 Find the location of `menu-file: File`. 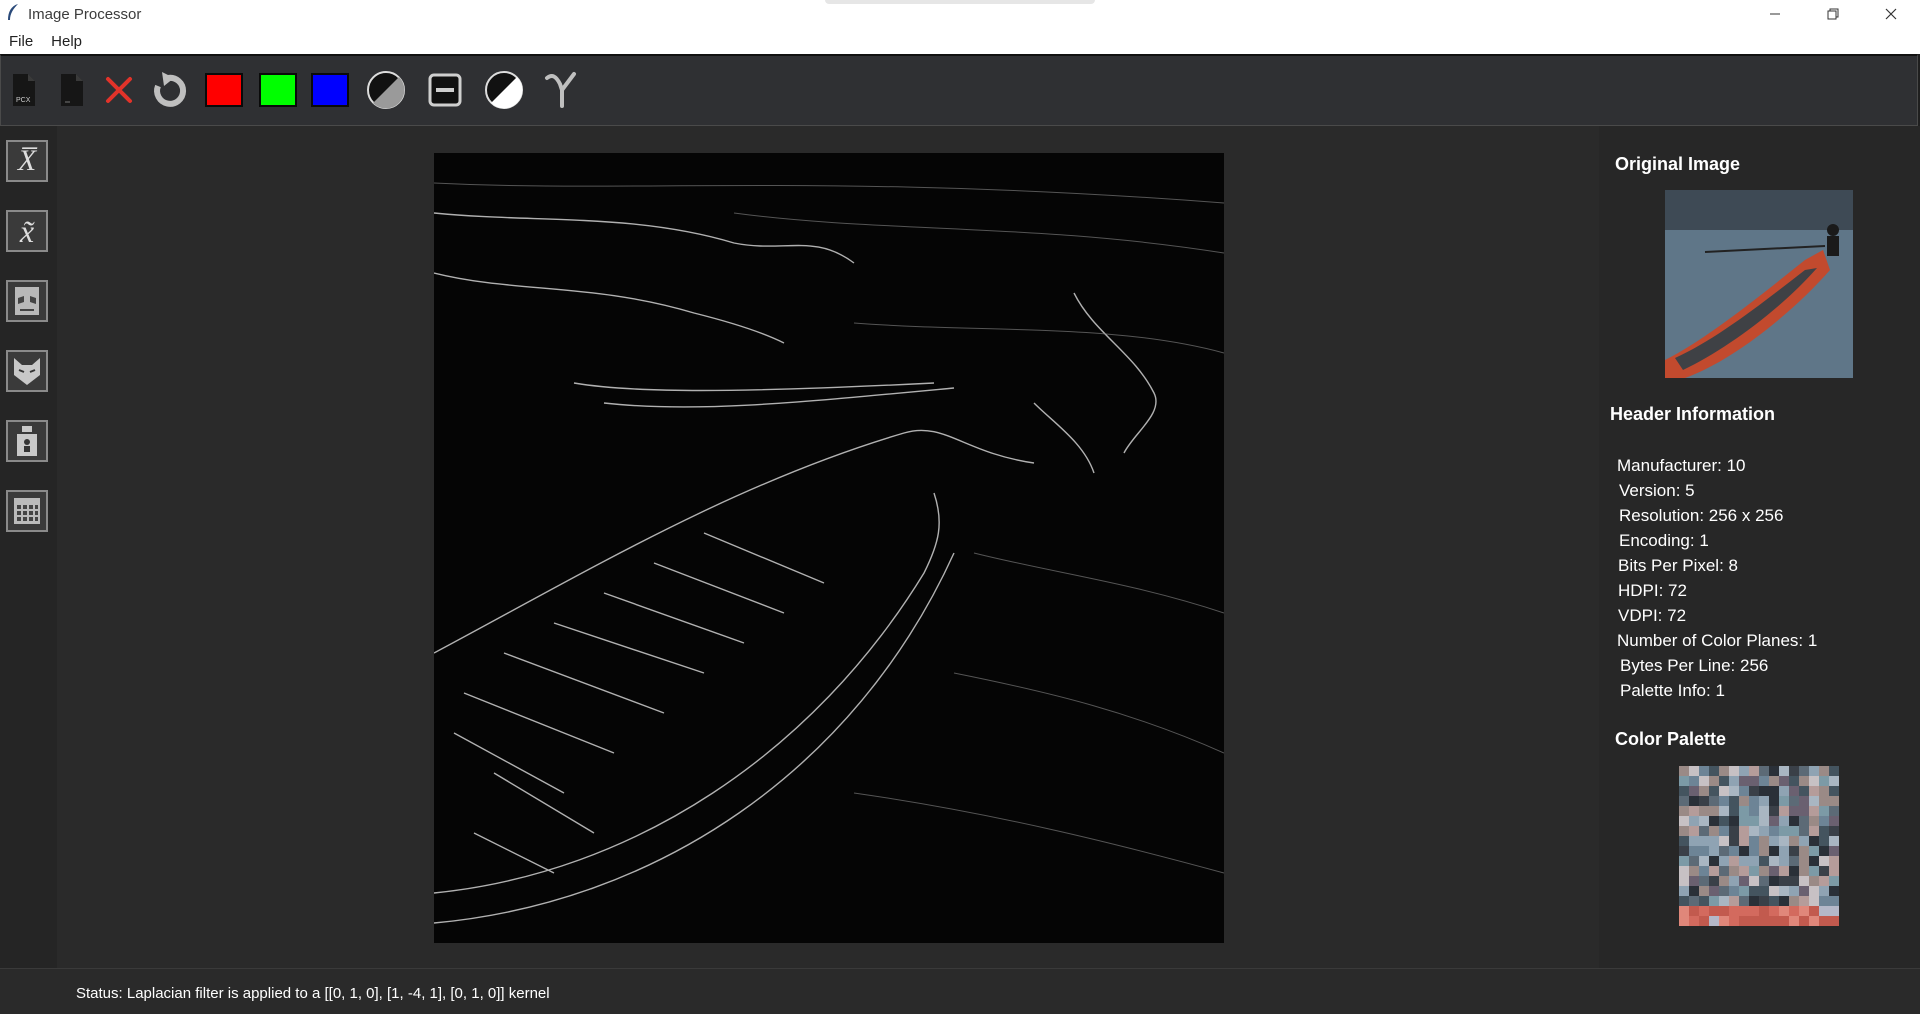

menu-file: File is located at coordinates (21, 41).